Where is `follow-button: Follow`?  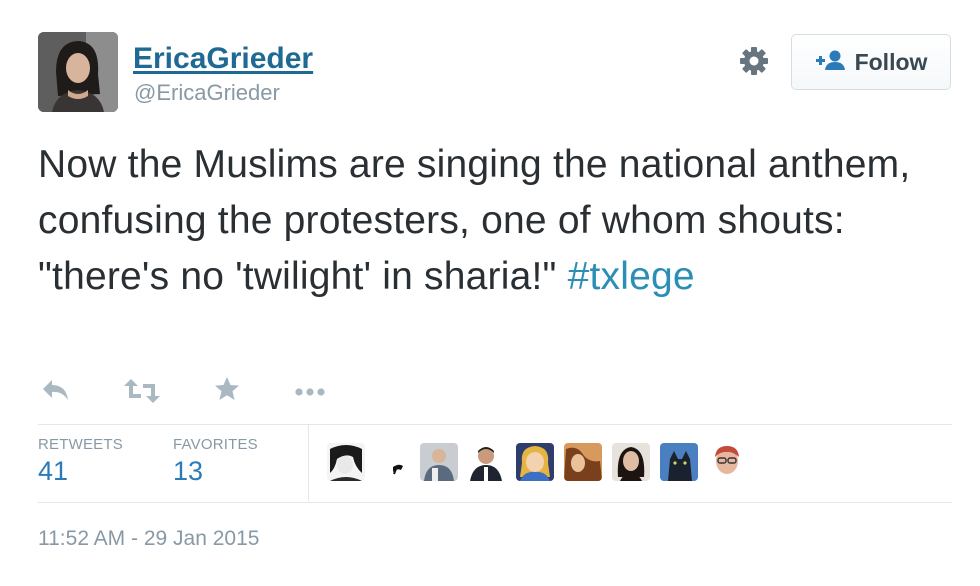 follow-button: Follow is located at coordinates (871, 62).